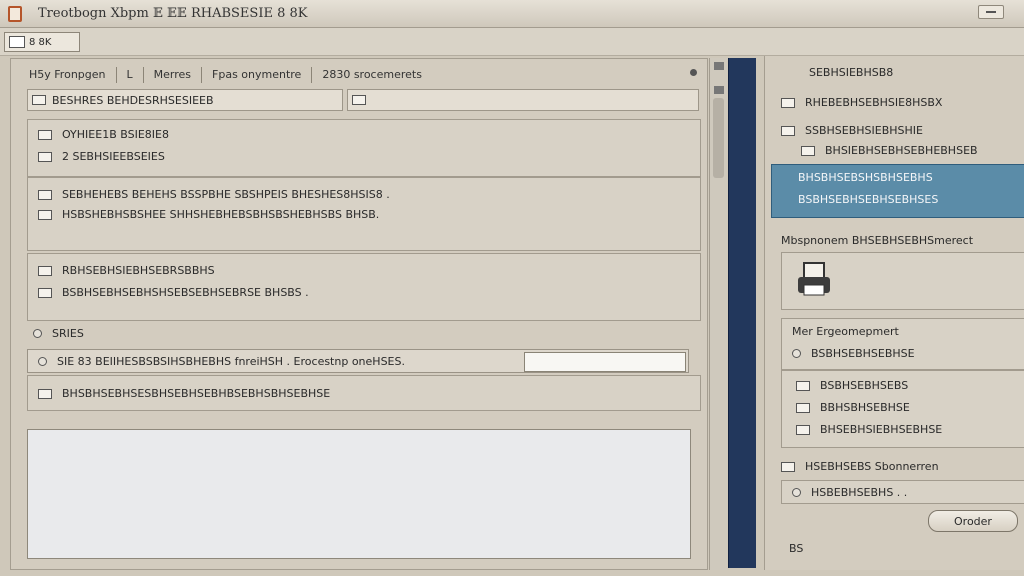  I want to click on option-row: RBHSEBHSIEBHSEBRSBBHS, so click(126, 270).